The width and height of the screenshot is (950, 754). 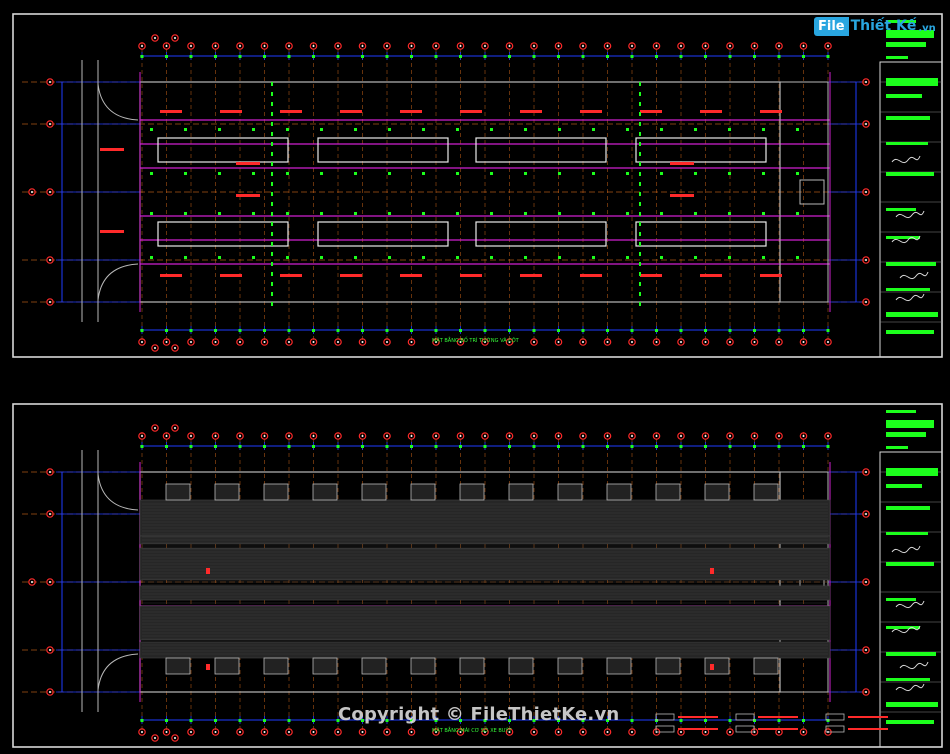 I want to click on roof-panel, so click(x=485, y=518).